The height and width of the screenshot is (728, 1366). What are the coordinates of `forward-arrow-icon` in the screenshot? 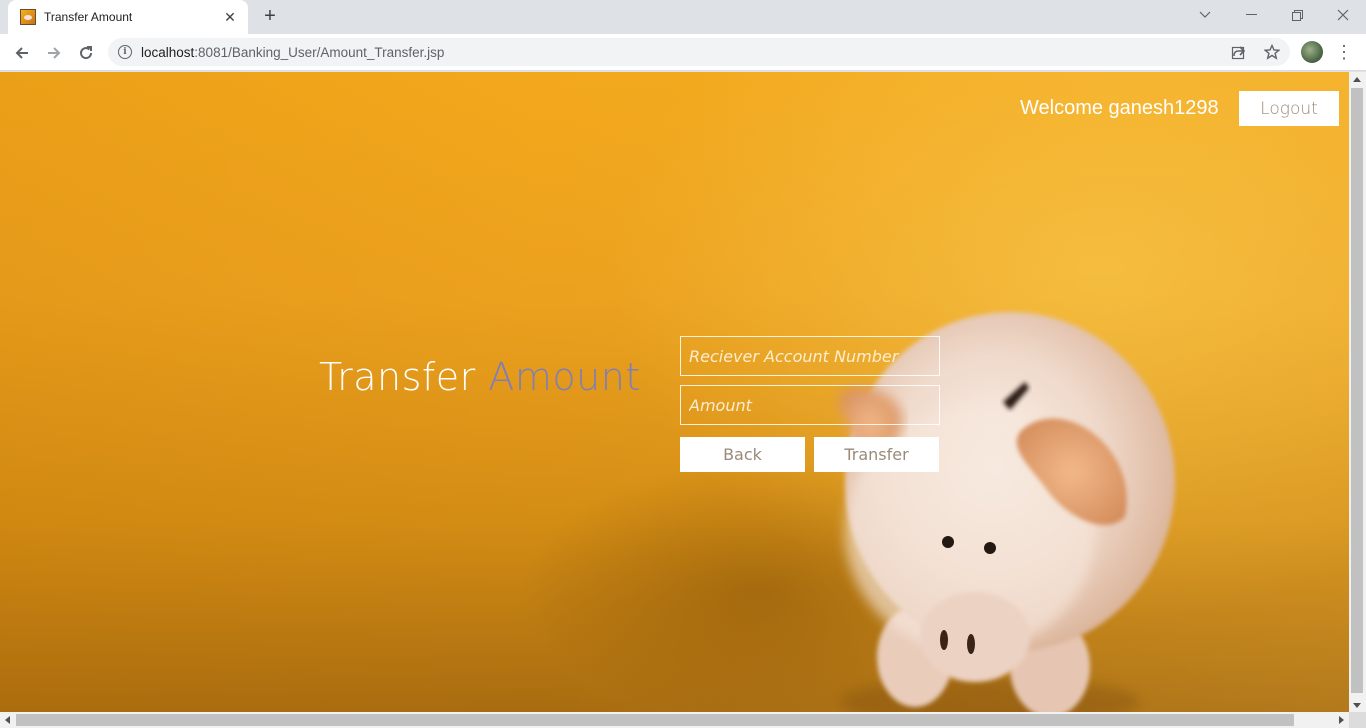 It's located at (54, 53).